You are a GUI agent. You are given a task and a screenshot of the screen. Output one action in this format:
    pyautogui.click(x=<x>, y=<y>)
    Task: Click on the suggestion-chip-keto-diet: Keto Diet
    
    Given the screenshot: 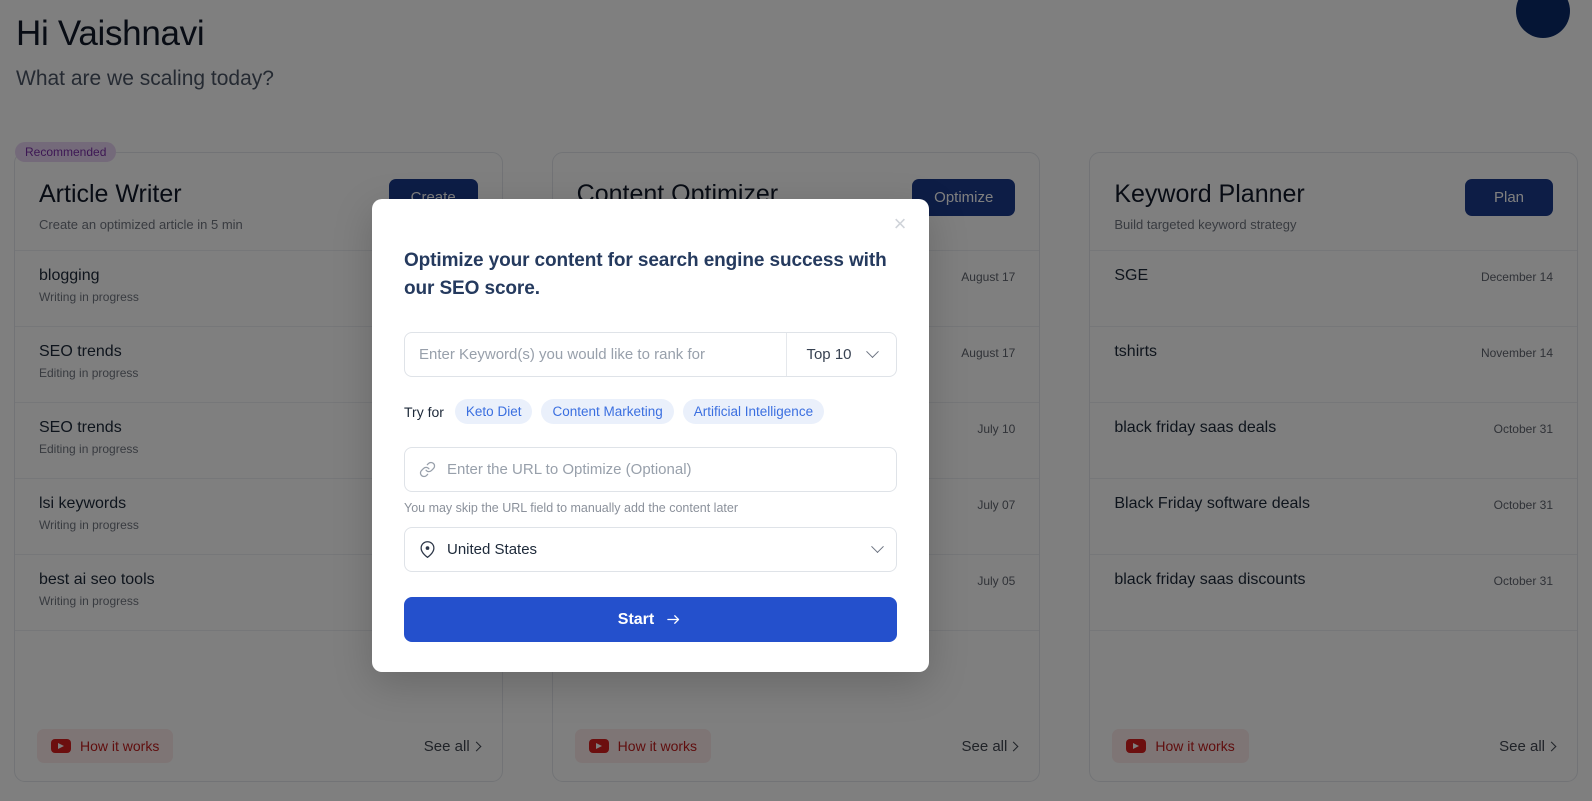 What is the action you would take?
    pyautogui.click(x=493, y=412)
    